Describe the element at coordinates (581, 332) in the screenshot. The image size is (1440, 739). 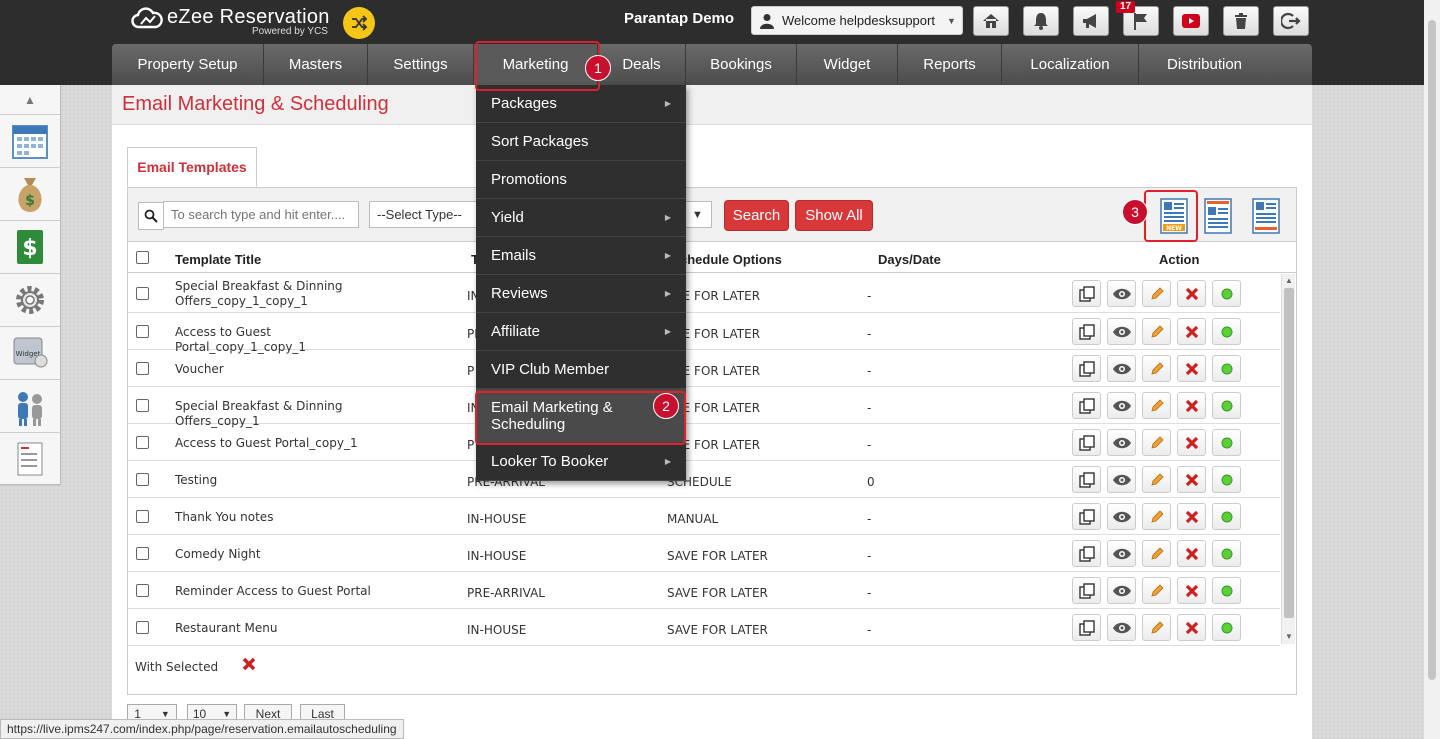
I see `menu-item-affiliate: Affiliate ▶` at that location.